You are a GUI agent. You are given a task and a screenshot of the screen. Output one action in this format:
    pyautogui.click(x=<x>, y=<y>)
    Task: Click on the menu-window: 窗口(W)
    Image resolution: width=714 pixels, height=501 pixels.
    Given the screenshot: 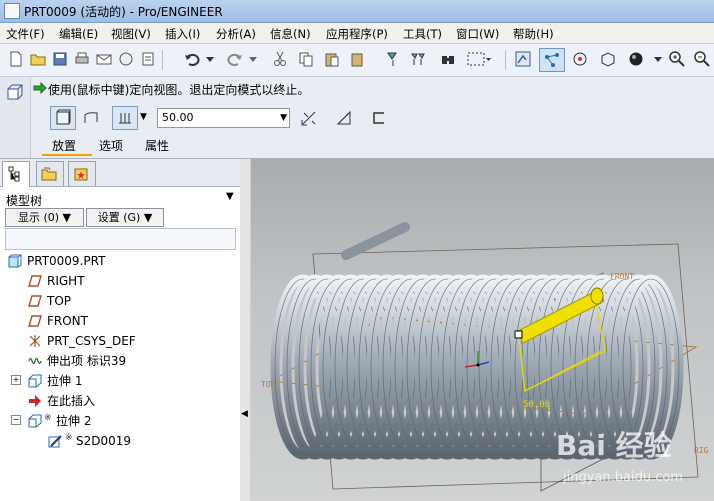 What is the action you would take?
    pyautogui.click(x=477, y=34)
    